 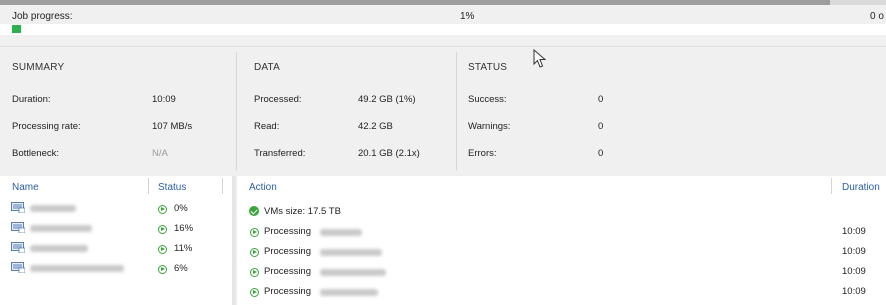 What do you see at coordinates (387, 99) in the screenshot?
I see `processed-value: 49.2 GB (1%)` at bounding box center [387, 99].